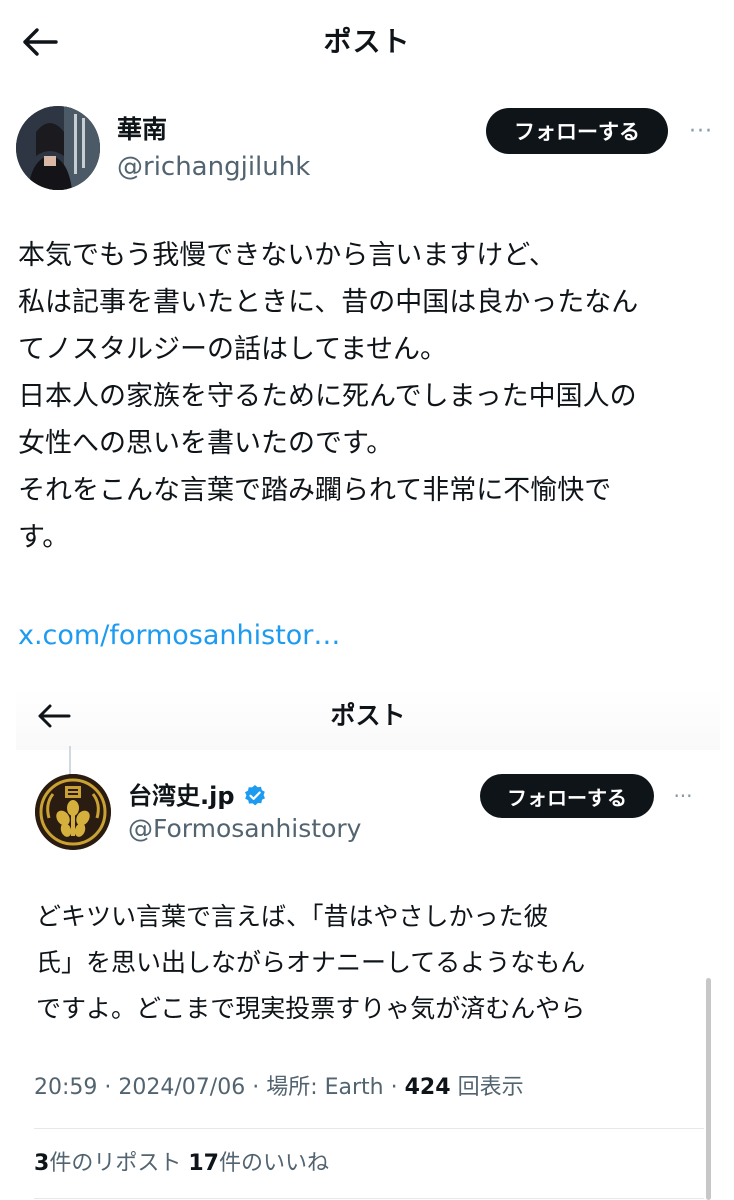 The width and height of the screenshot is (734, 1200). I want to click on embedded-avatar, so click(73, 812).